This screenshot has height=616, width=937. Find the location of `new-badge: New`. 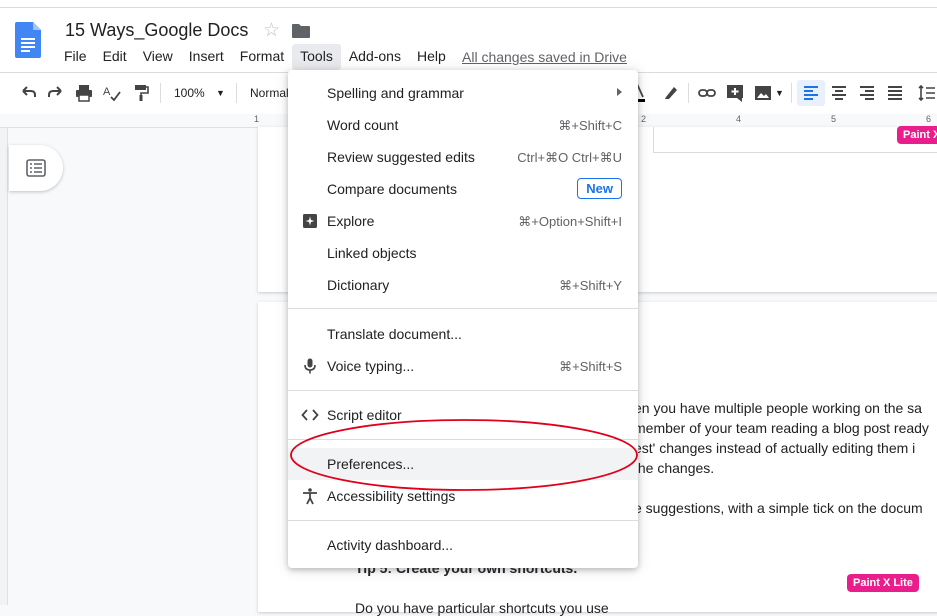

new-badge: New is located at coordinates (599, 188).